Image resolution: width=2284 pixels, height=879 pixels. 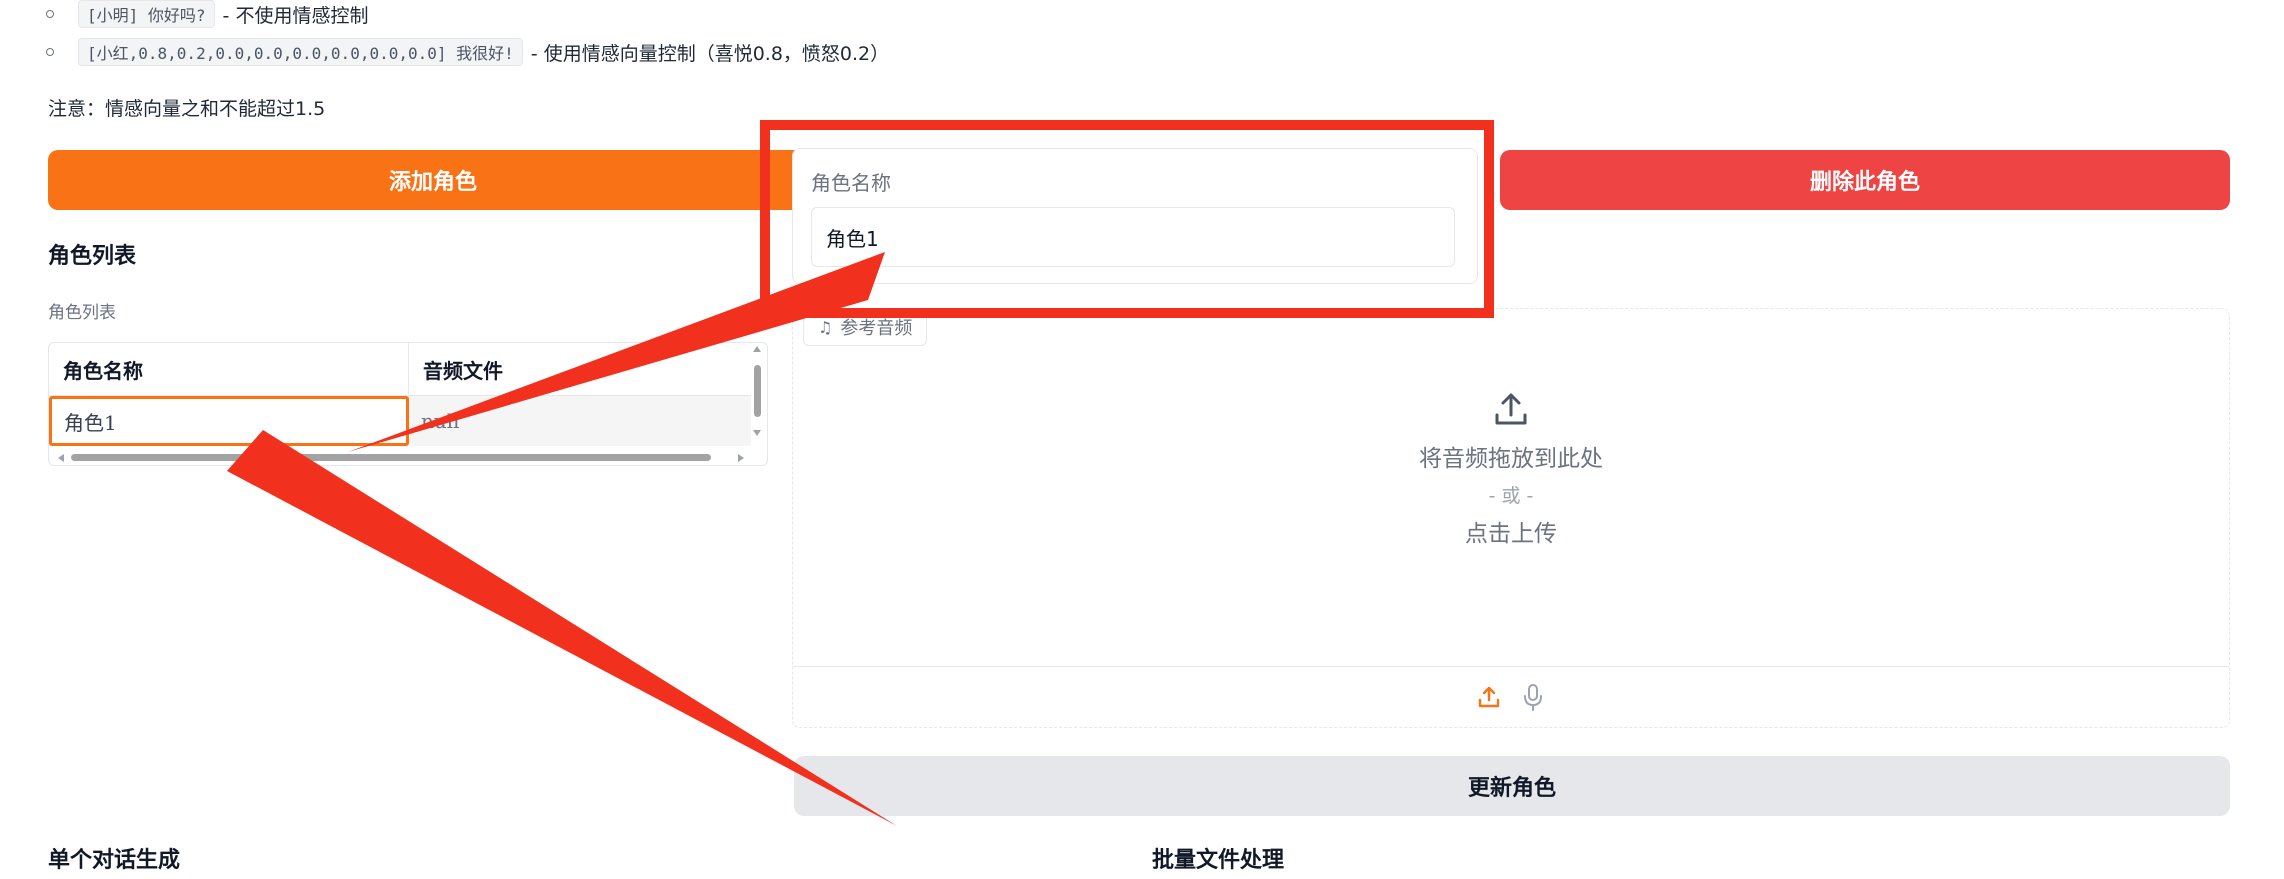 I want to click on vertical-scrollbar, so click(x=757, y=401).